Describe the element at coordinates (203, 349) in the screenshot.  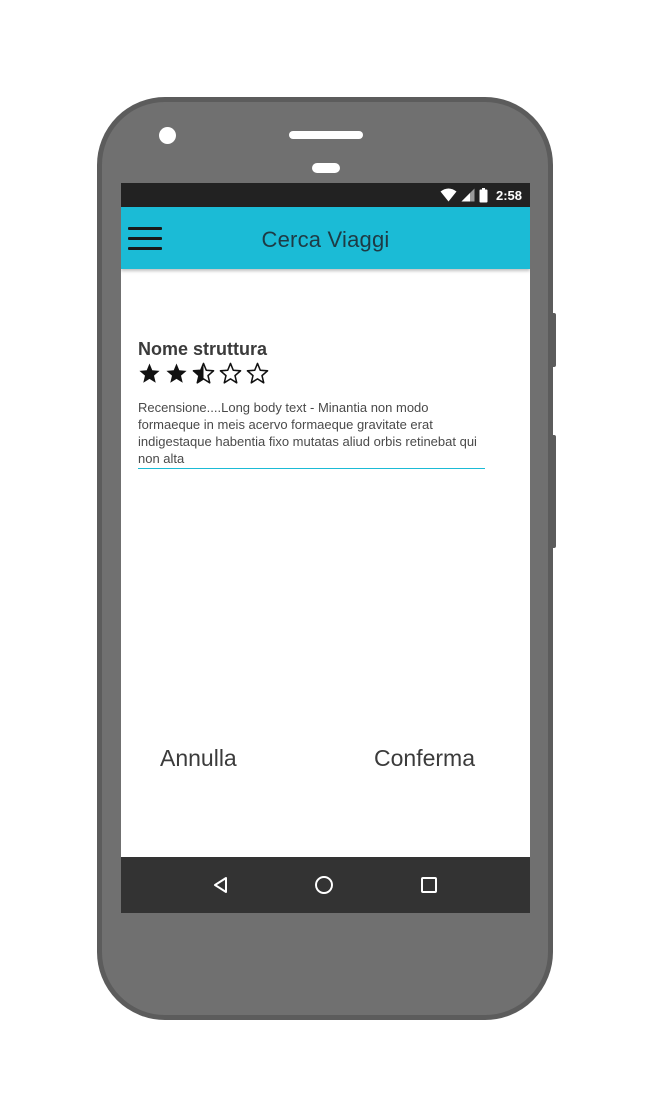
I see `structure-name: Nome struttura` at that location.